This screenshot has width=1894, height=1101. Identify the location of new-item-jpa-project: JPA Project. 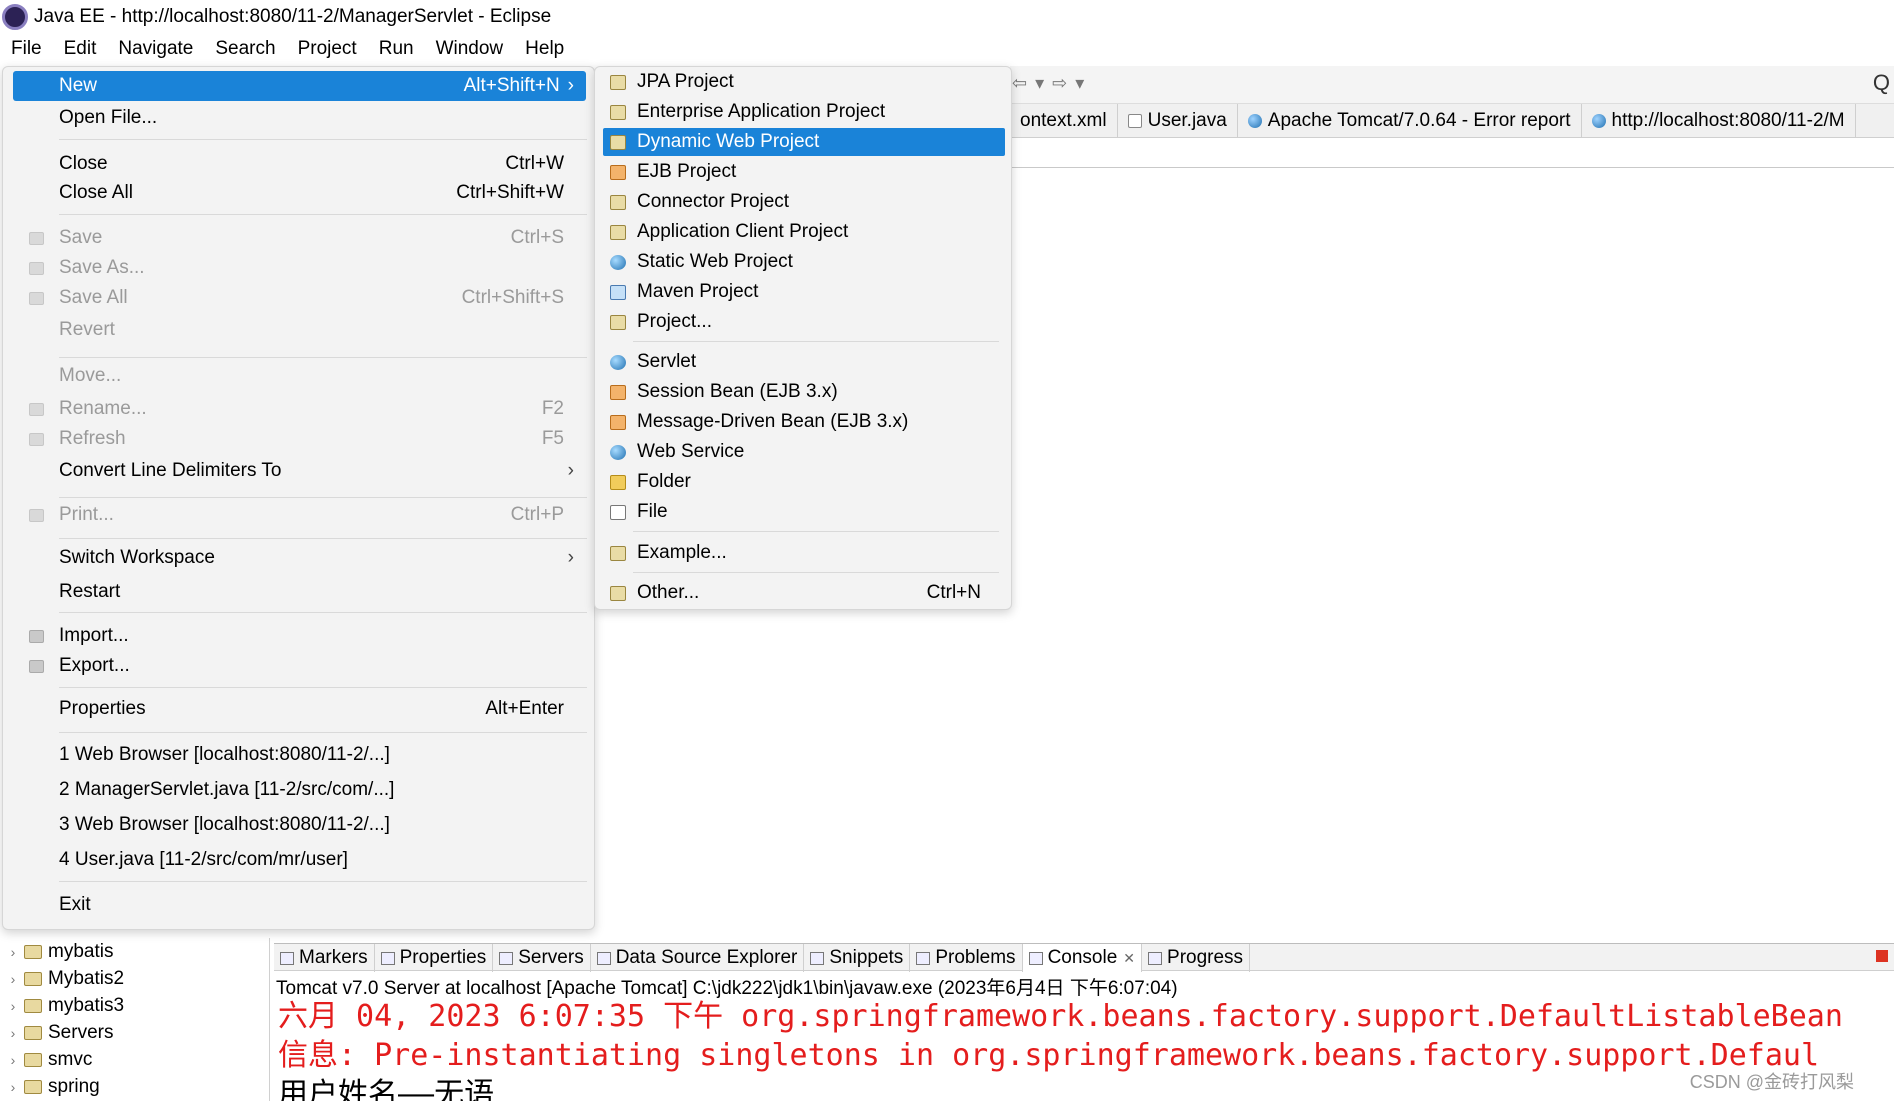
(804, 82).